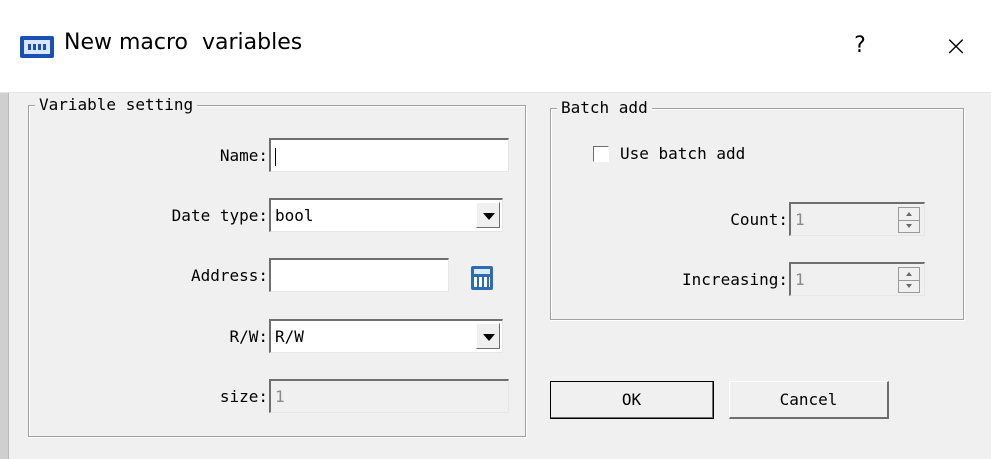  I want to click on variable-setting-title: Variable setting, so click(116, 105).